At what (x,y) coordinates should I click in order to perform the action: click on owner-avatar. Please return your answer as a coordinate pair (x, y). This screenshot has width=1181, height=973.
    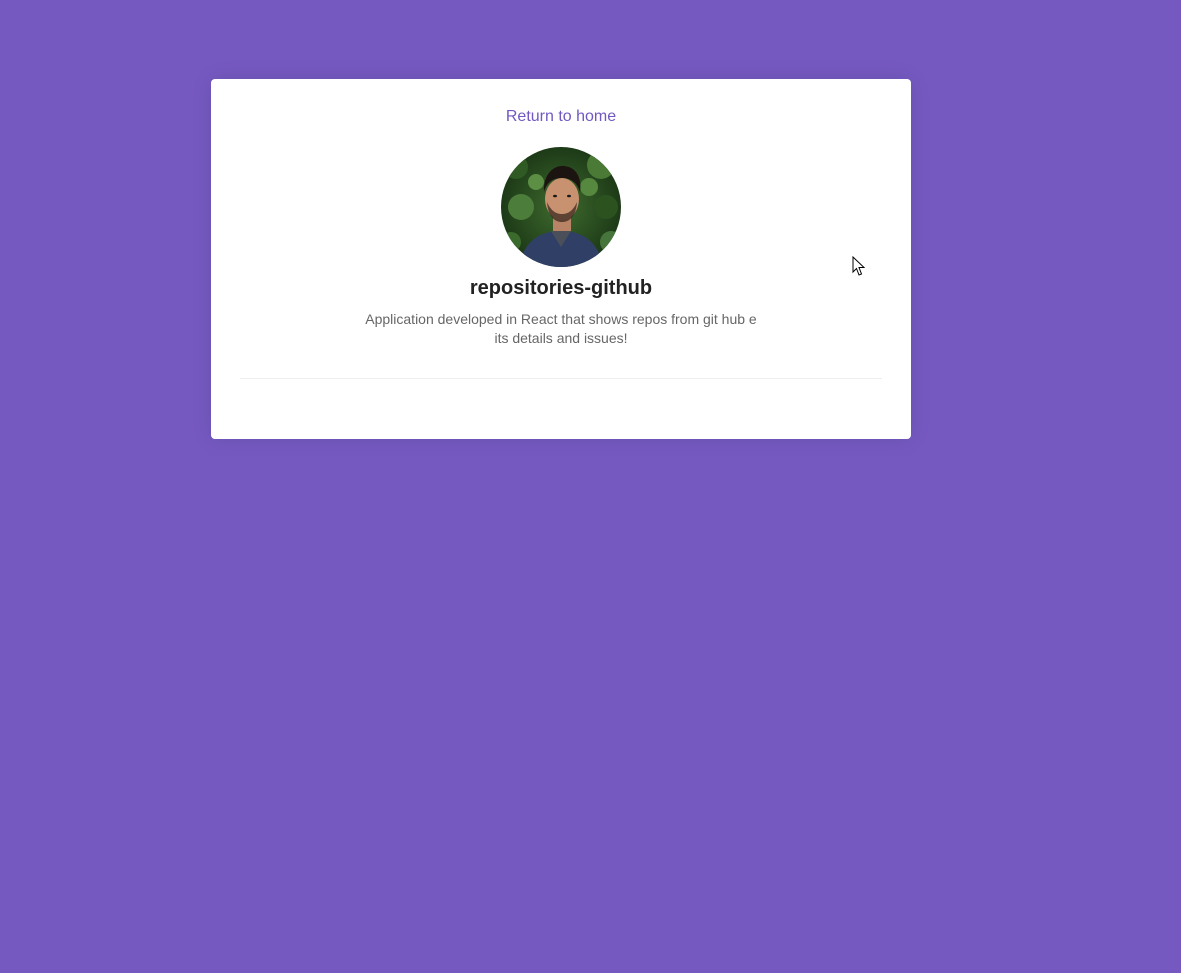
    Looking at the image, I should click on (561, 207).